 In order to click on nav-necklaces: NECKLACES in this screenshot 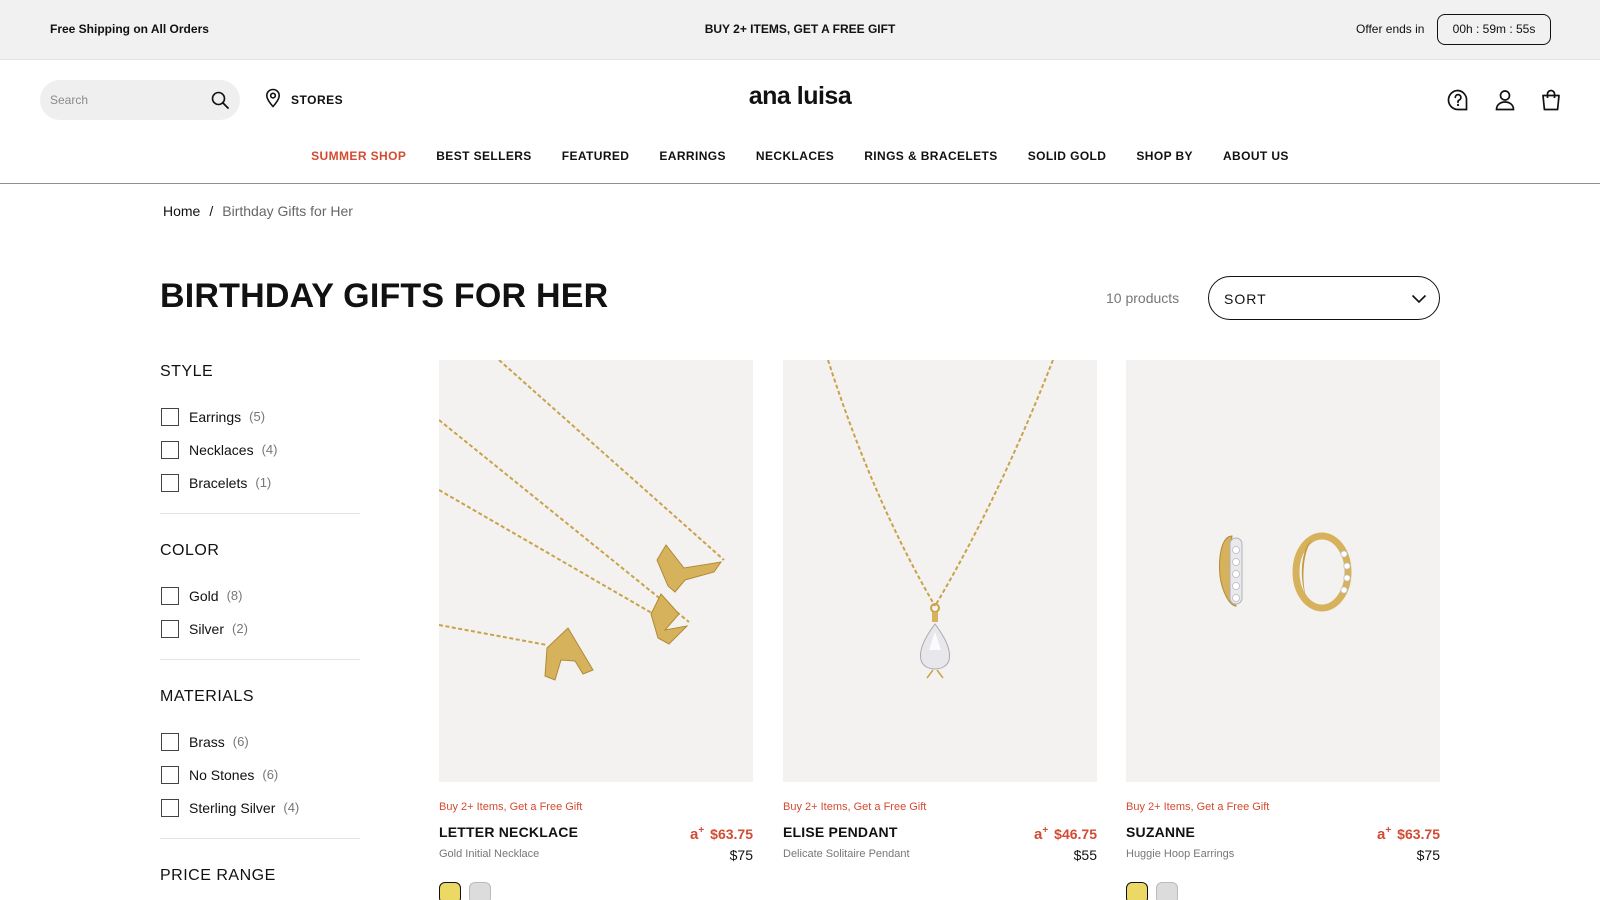, I will do `click(795, 156)`.